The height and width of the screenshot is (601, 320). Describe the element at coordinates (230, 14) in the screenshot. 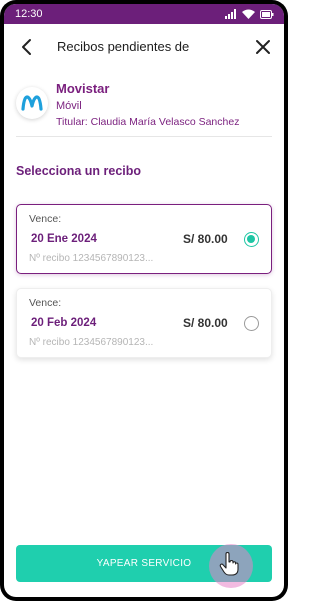

I see `signal-icon` at that location.